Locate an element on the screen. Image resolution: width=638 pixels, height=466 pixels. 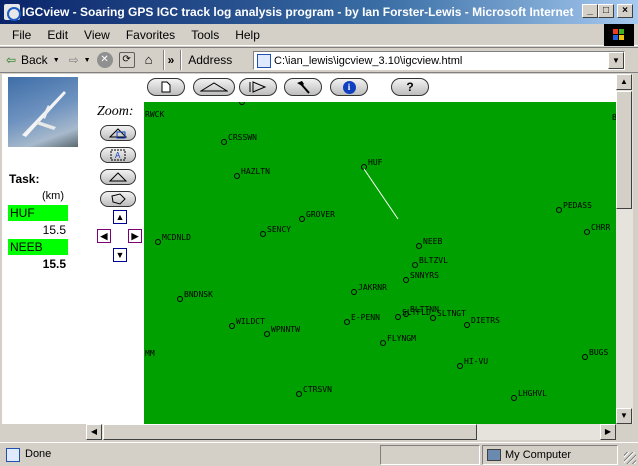
waypoint-wildct: WILDCT is located at coordinates (247, 323).